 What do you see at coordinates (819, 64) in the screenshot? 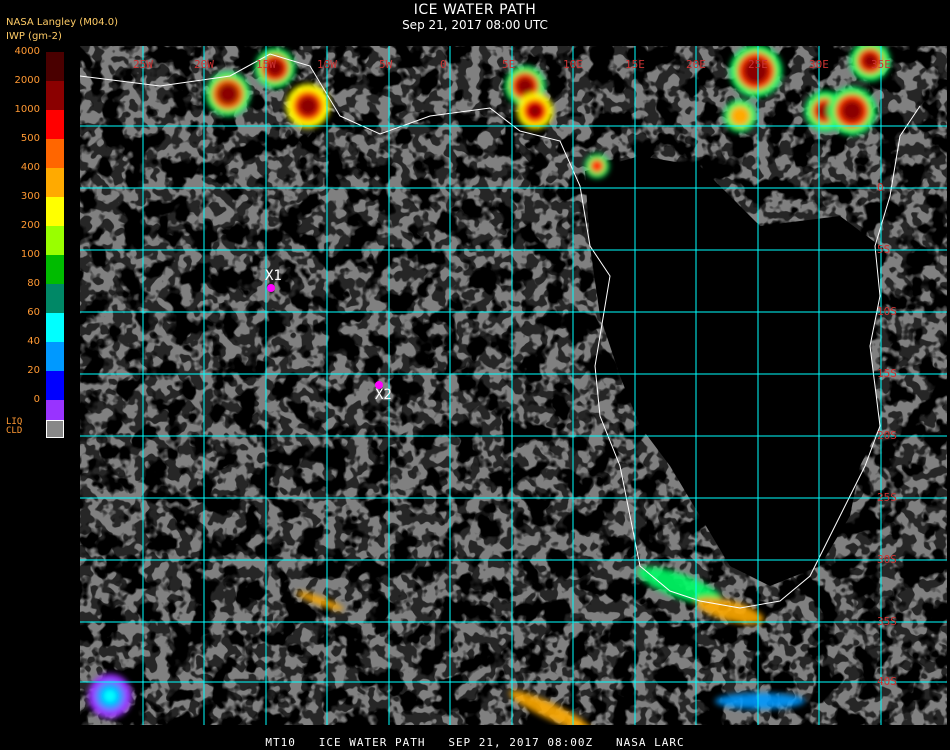
I see `longitude-label: 30E` at bounding box center [819, 64].